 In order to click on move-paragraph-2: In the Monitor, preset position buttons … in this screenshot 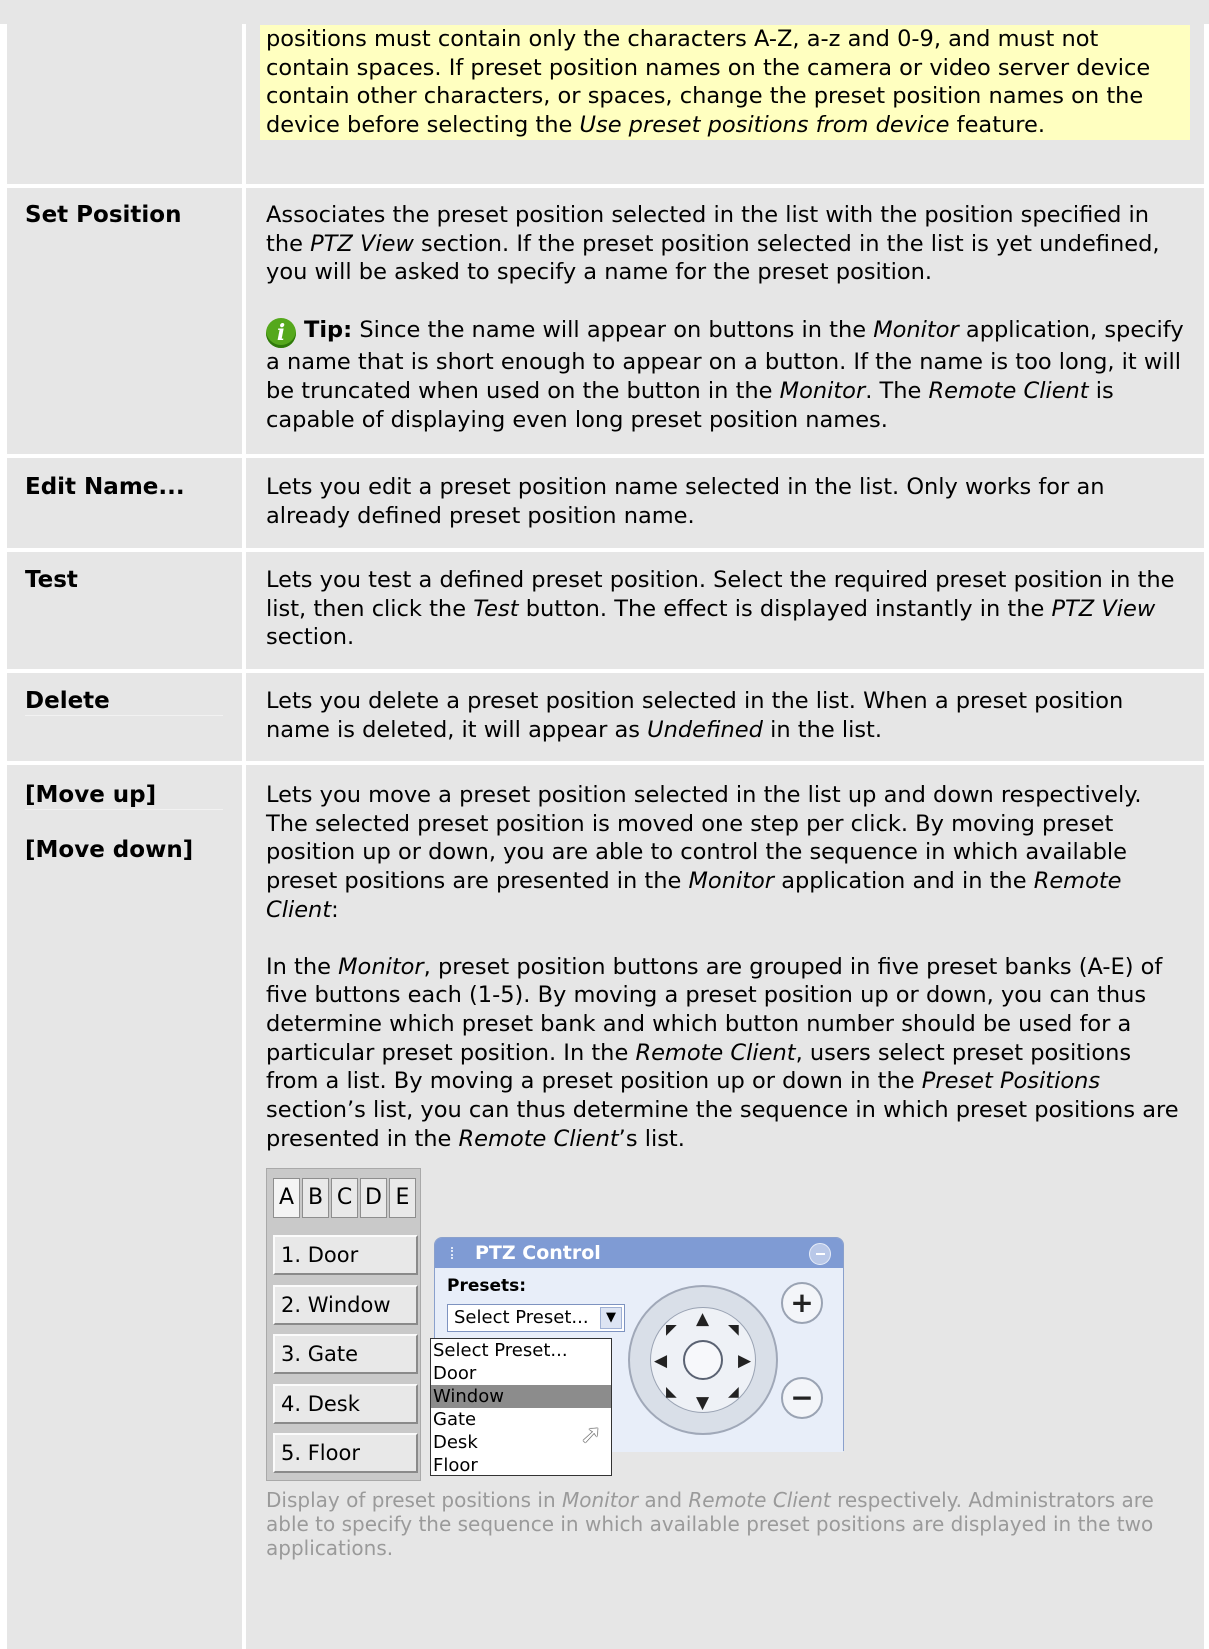, I will do `click(722, 1052)`.